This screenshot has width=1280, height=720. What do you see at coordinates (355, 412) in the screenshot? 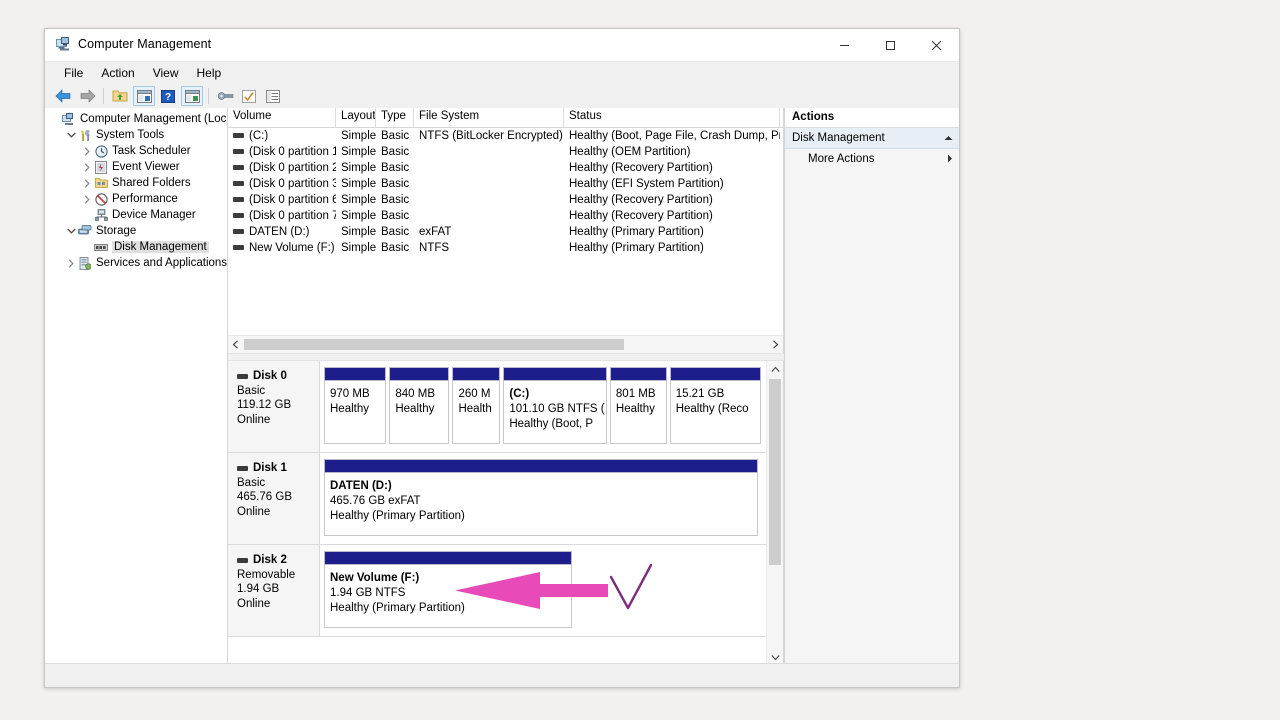
I see `partition-details: 970 MB Healthy` at bounding box center [355, 412].